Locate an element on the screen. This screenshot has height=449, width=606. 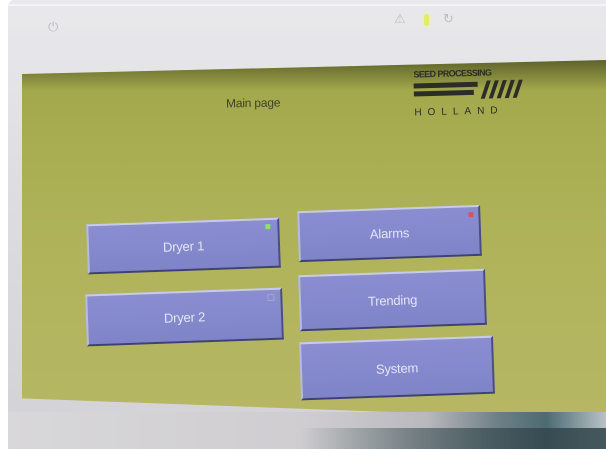
dryer-1-button: Dryer 1 is located at coordinates (183, 246).